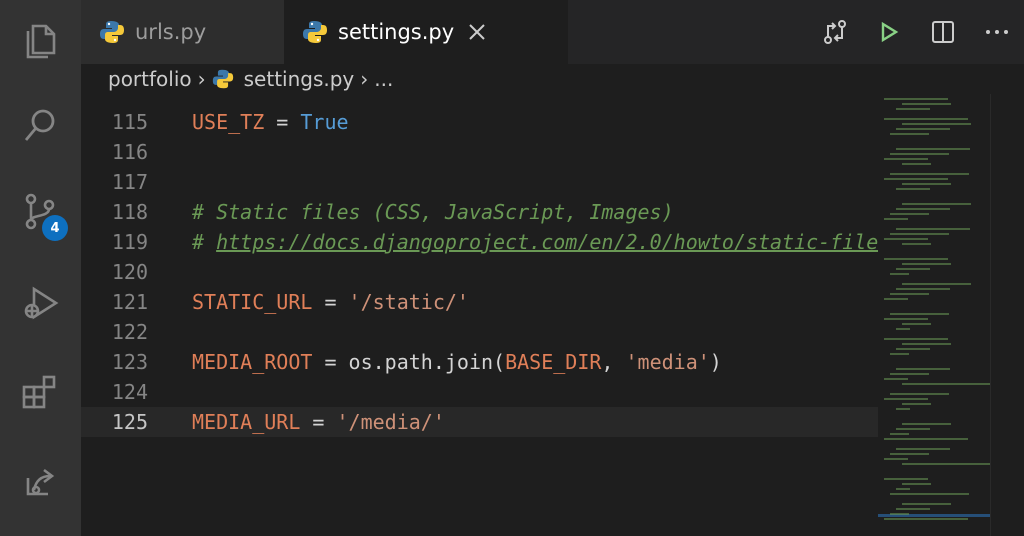  Describe the element at coordinates (889, 32) in the screenshot. I see `run-icon` at that location.